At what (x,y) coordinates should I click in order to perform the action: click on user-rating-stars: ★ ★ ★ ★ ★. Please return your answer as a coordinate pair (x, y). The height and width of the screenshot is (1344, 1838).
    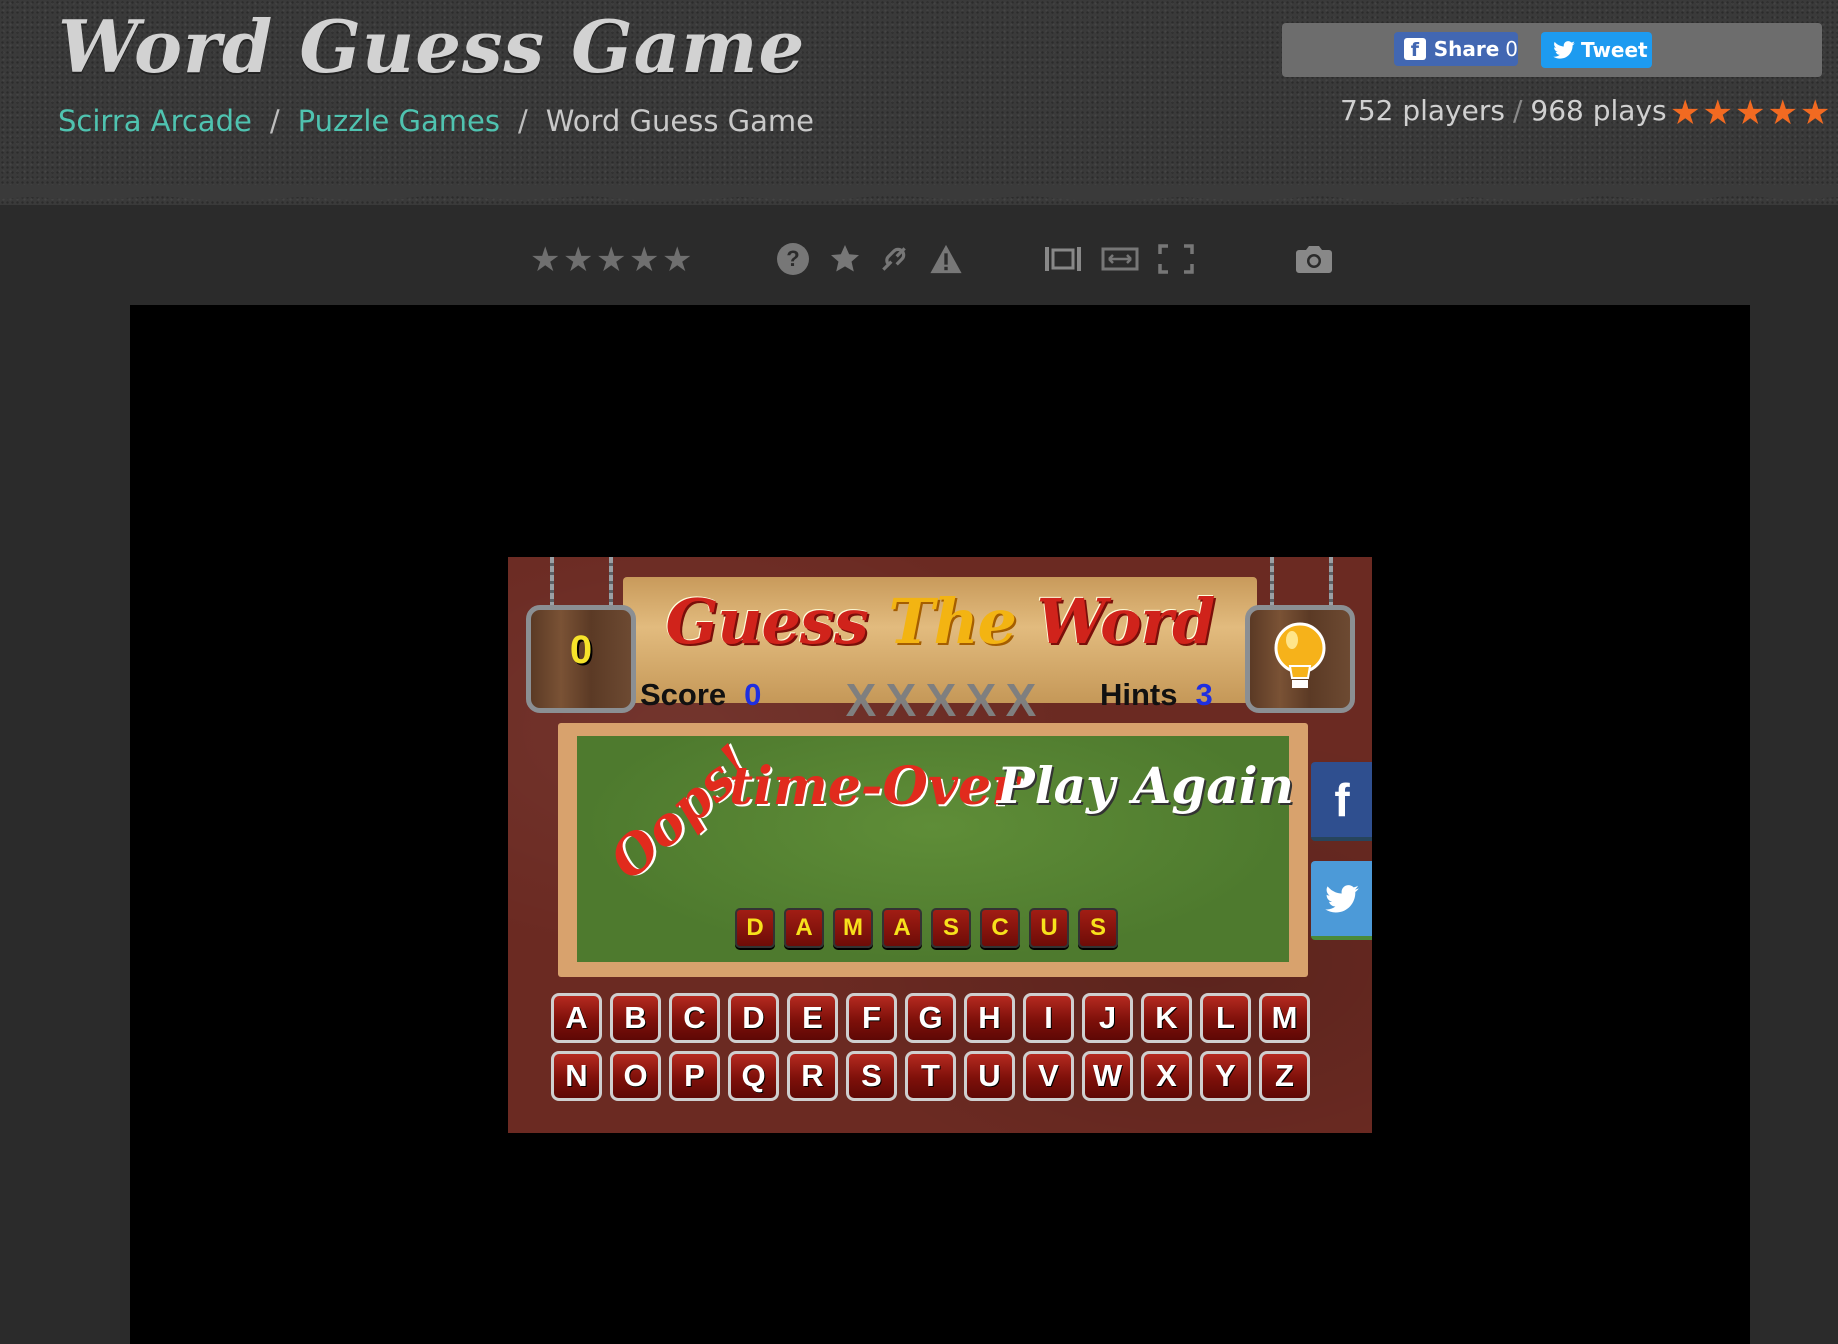
    Looking at the image, I should click on (612, 260).